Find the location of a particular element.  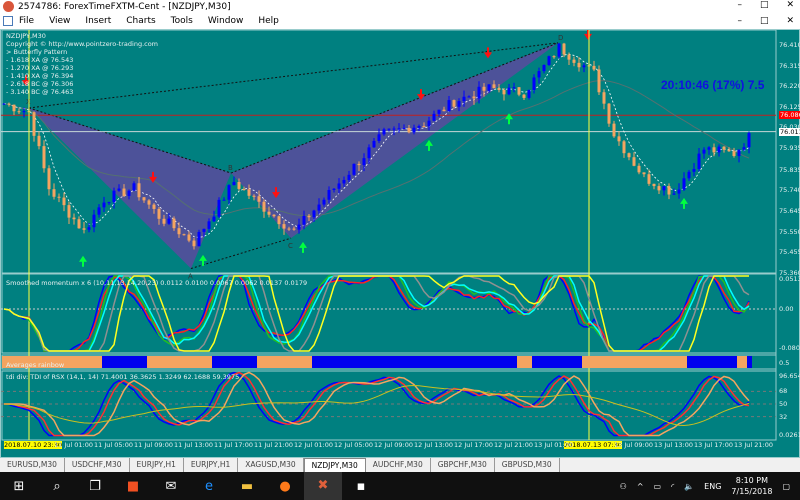

chart-window-icon is located at coordinates (8, 21).